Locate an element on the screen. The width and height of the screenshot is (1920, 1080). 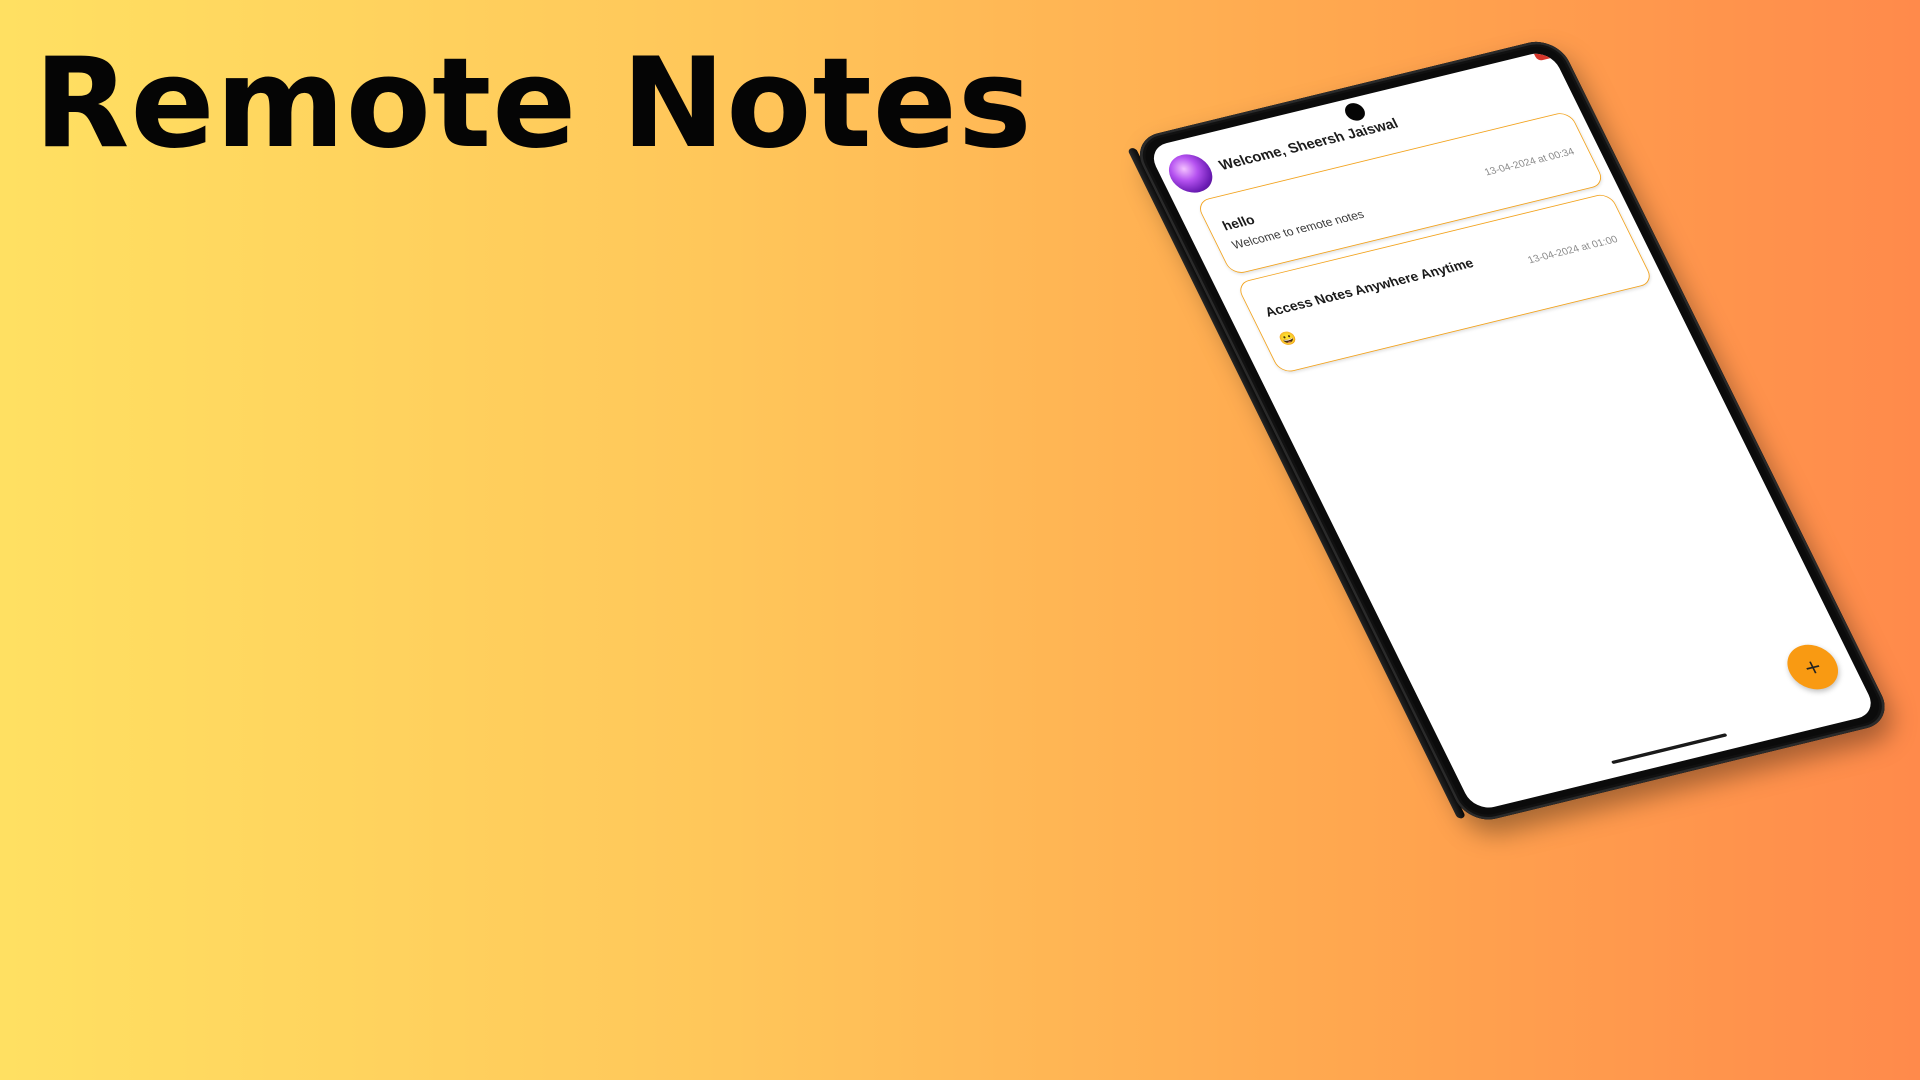
add-note-button: + is located at coordinates (1813, 667).